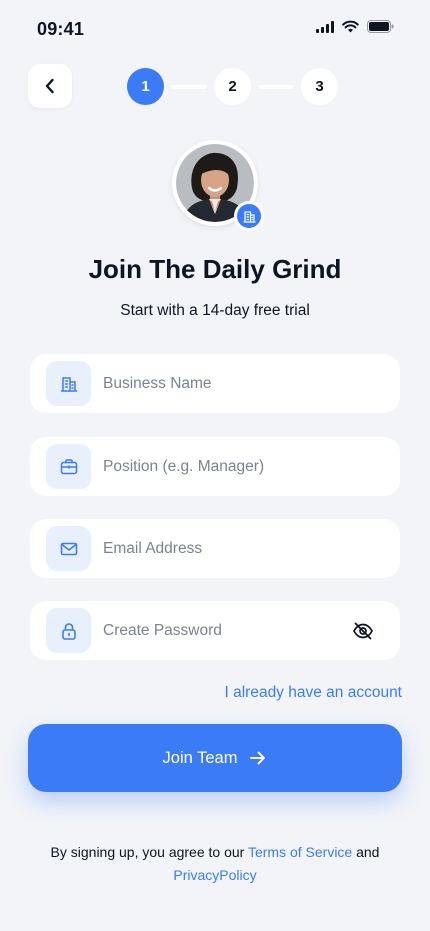 The height and width of the screenshot is (931, 430). Describe the element at coordinates (366, 852) in the screenshot. I see `terms-conjunction: and` at that location.